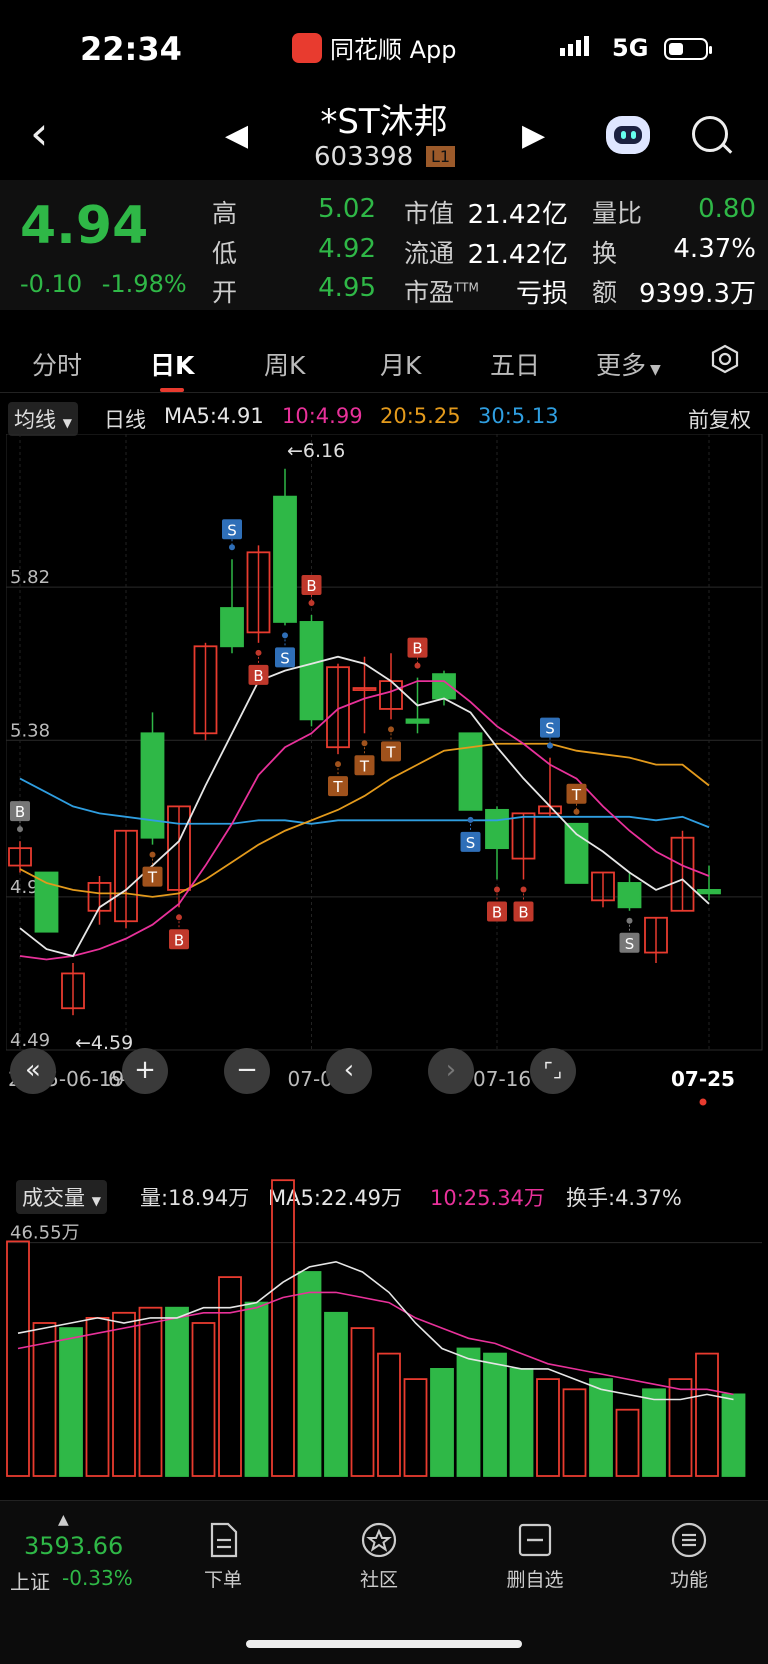 This screenshot has width=768, height=1664. What do you see at coordinates (574, 46) in the screenshot?
I see `signal-icon` at bounding box center [574, 46].